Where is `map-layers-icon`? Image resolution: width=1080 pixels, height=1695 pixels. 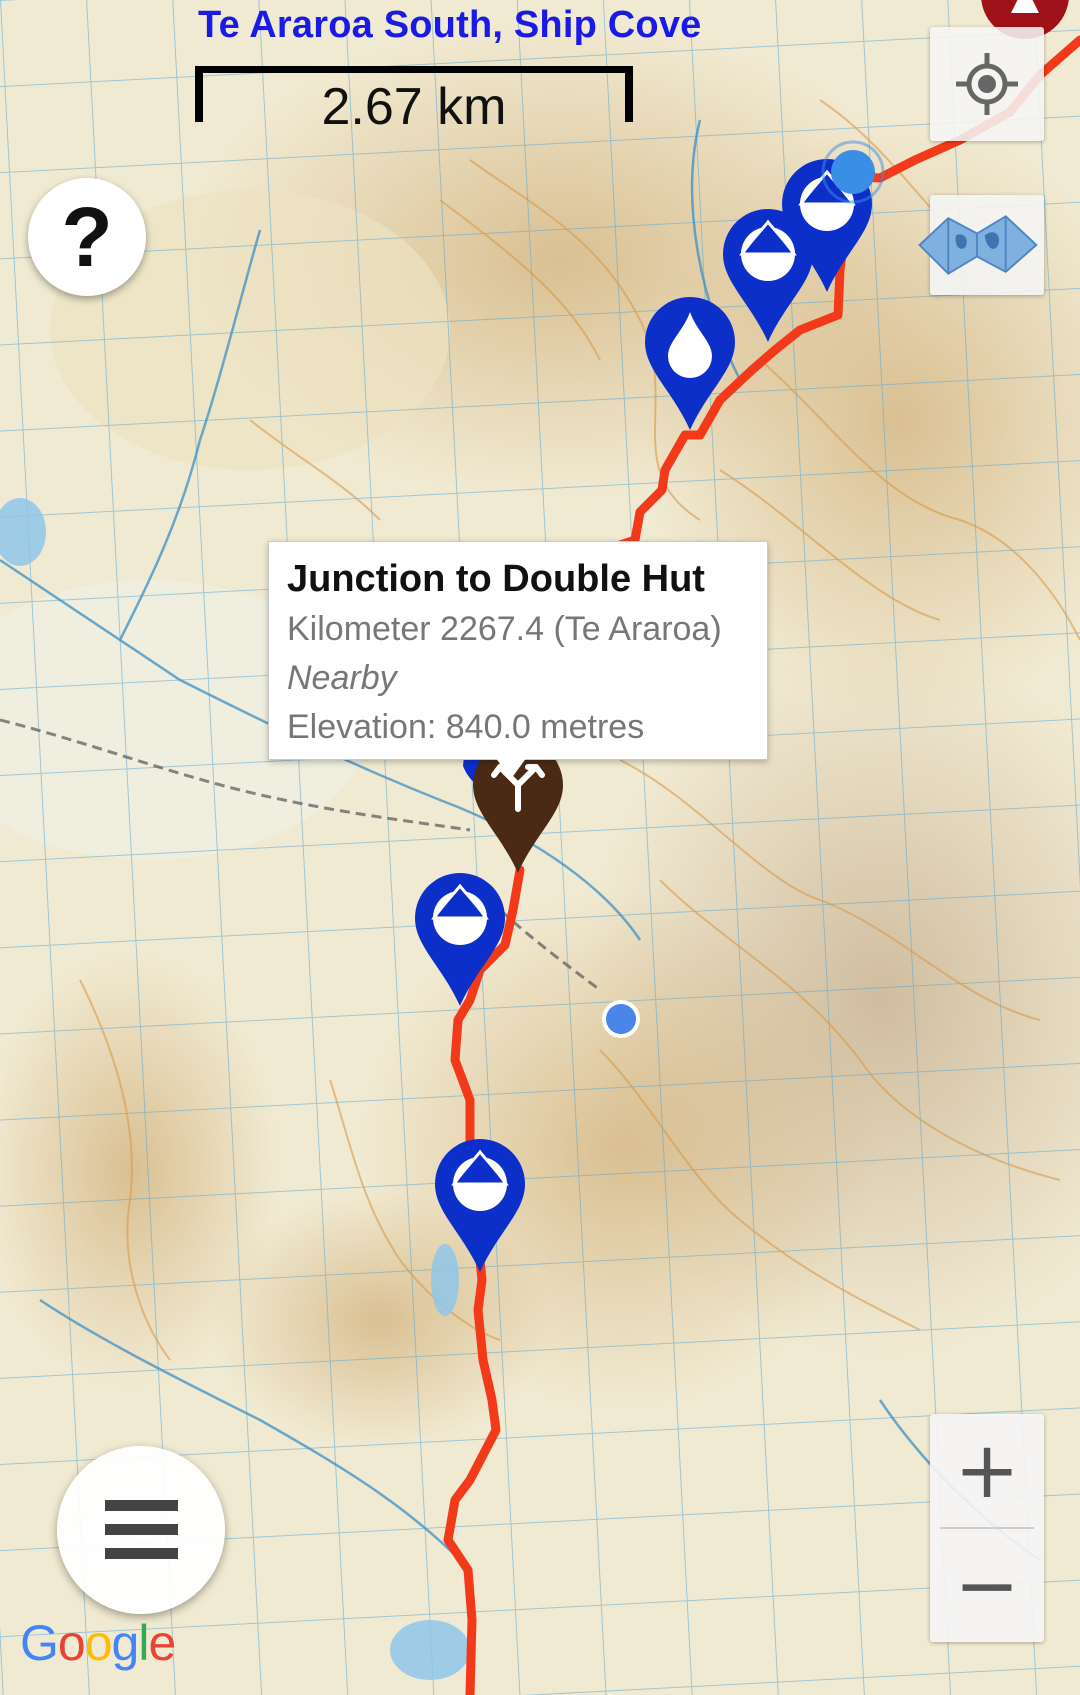 map-layers-icon is located at coordinates (978, 245).